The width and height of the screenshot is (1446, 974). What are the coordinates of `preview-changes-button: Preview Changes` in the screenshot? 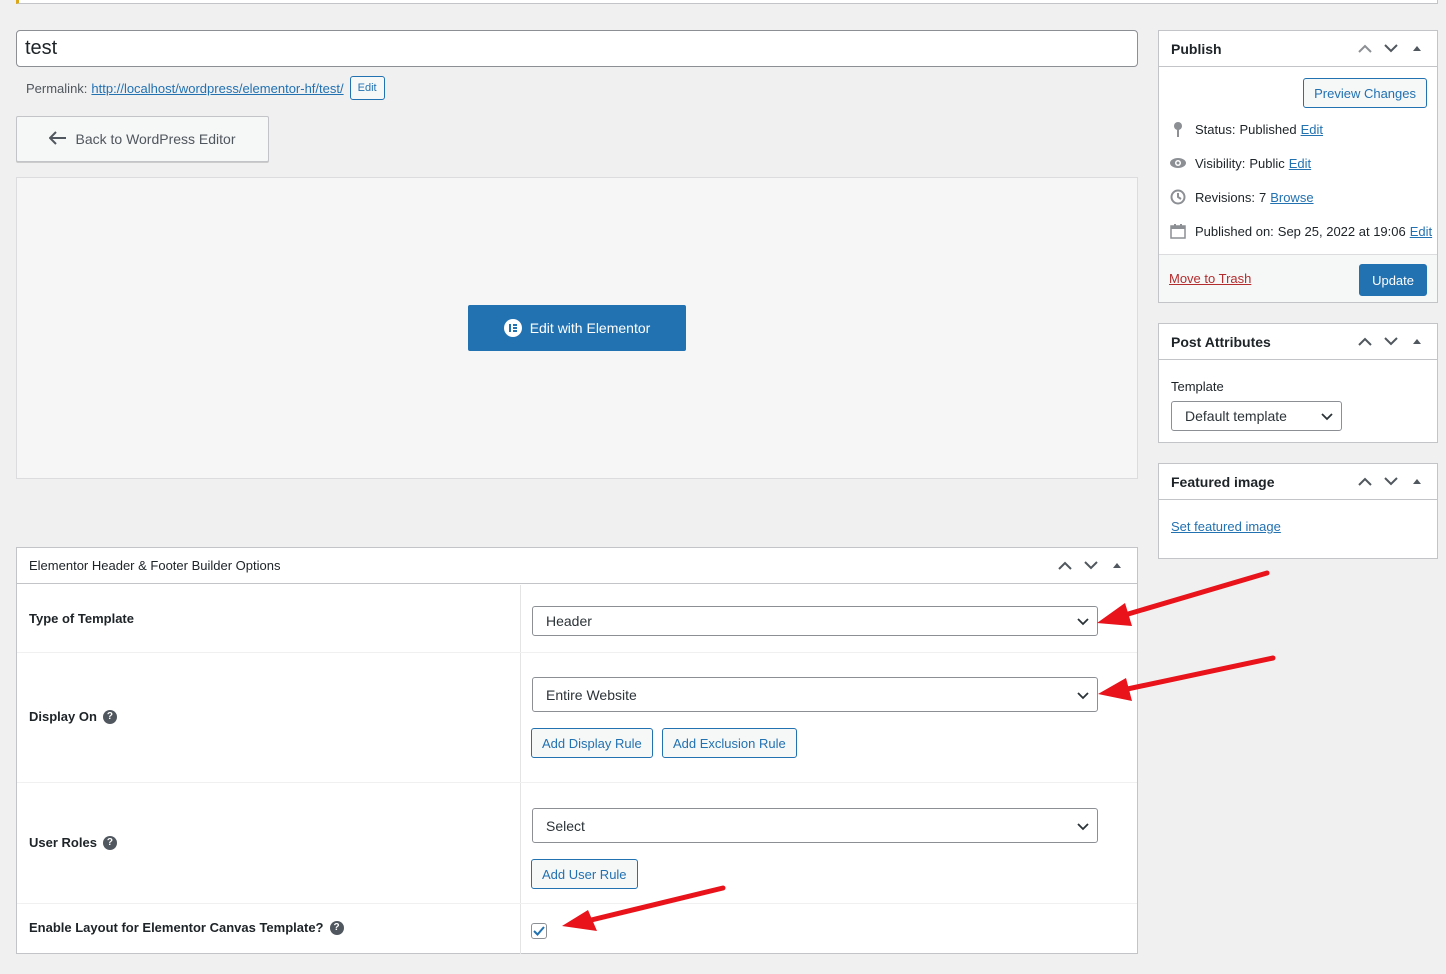 It's located at (1365, 93).